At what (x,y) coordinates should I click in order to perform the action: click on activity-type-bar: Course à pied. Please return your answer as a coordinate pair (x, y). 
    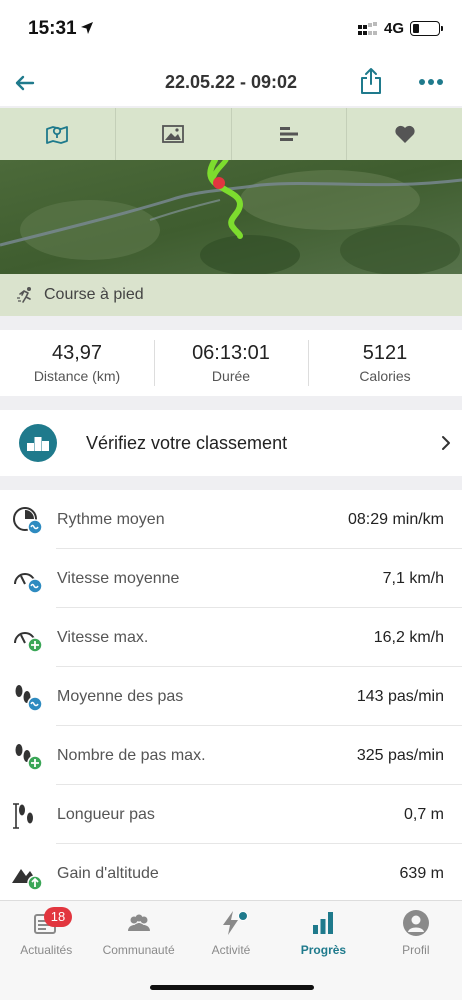
    Looking at the image, I should click on (231, 295).